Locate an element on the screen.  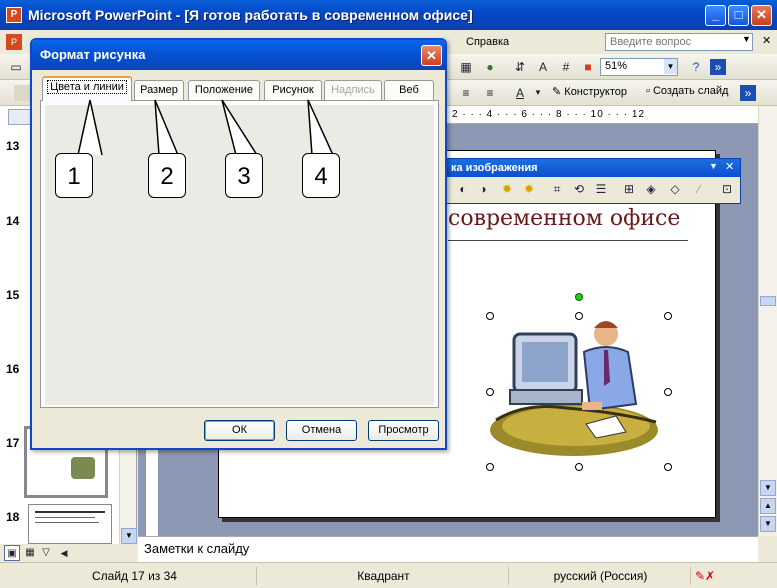
status-design-name: Квадрант is located at coordinates (381, 576).